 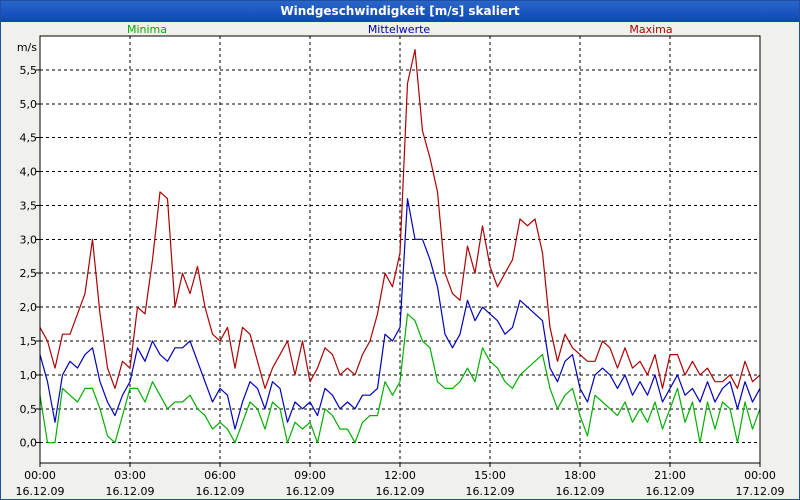 I want to click on x-tick-time-label: 03:00, so click(x=130, y=475).